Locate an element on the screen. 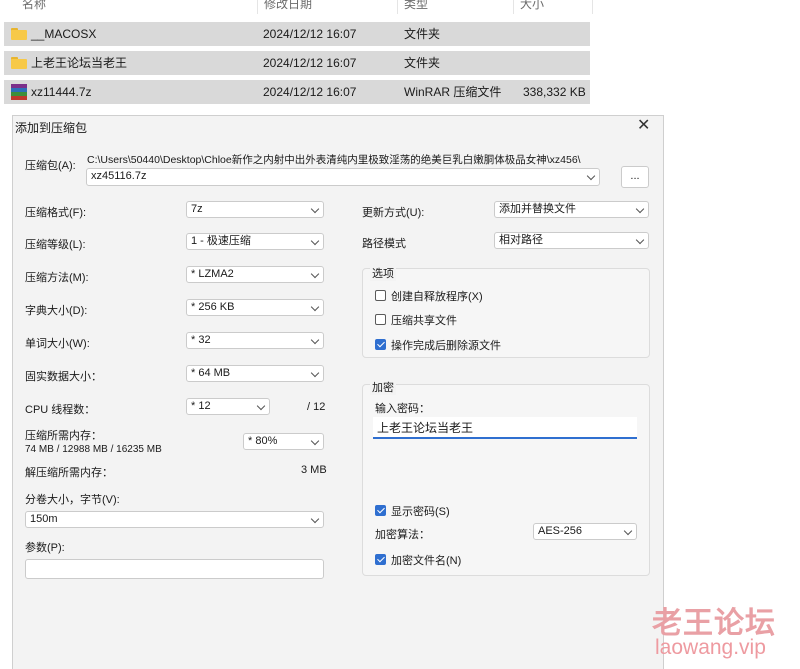 This screenshot has width=800, height=669. volume-label: 分卷大小，字节(V): is located at coordinates (72, 500).